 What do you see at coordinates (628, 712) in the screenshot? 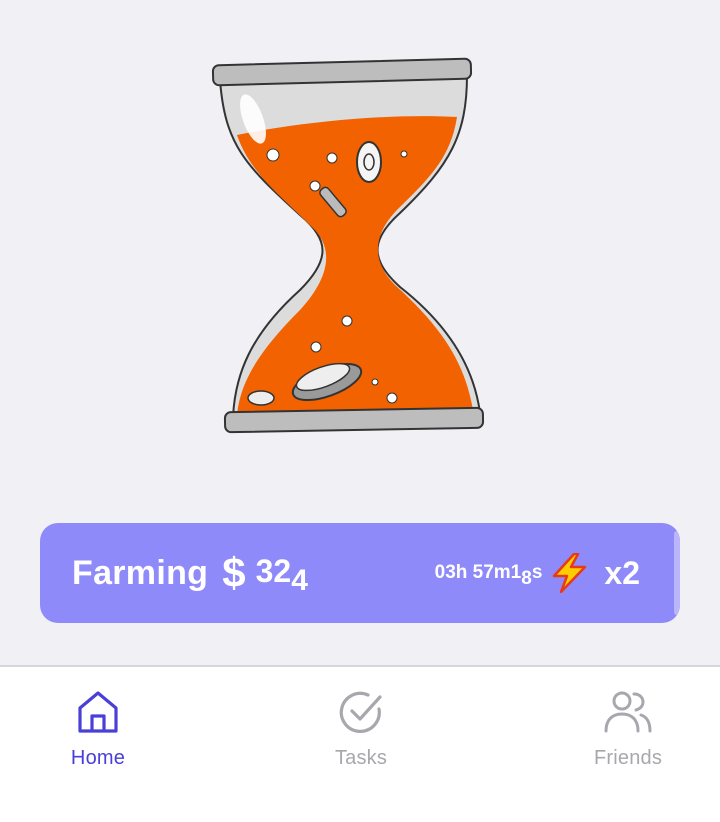
I see `users-icon` at bounding box center [628, 712].